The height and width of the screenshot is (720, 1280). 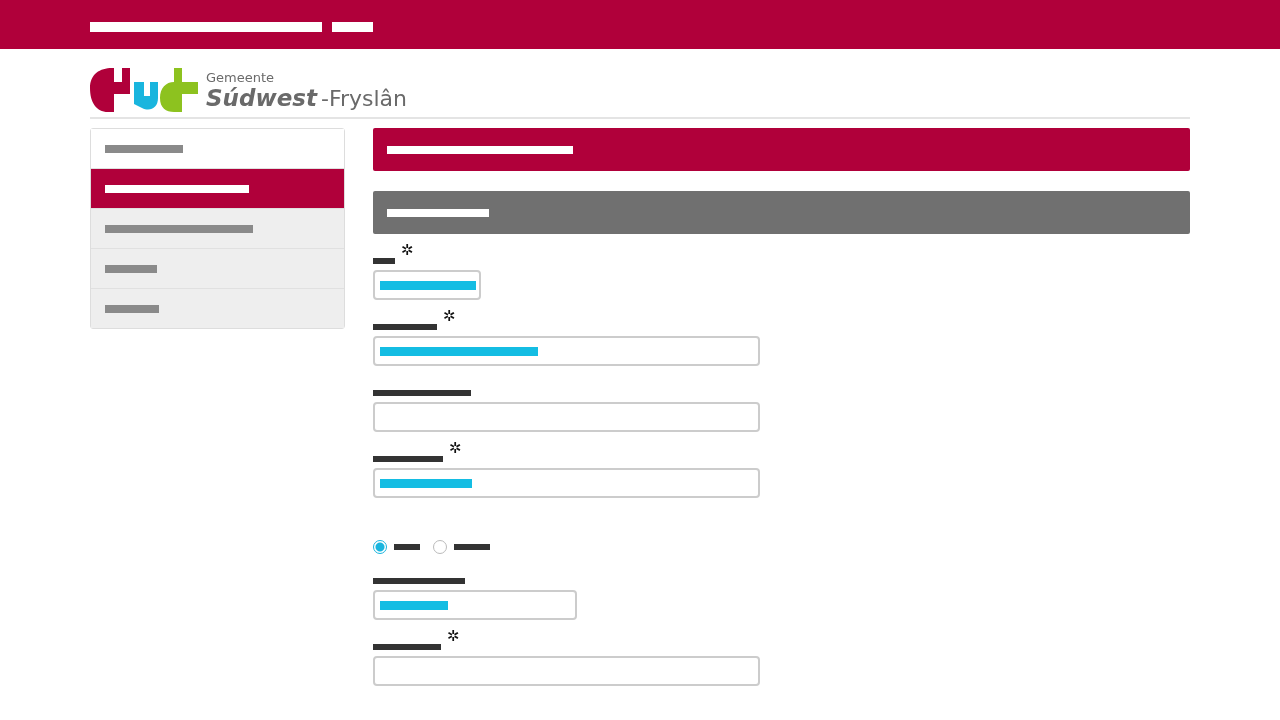 I want to click on logo-region: -Fryslân, so click(x=363, y=98).